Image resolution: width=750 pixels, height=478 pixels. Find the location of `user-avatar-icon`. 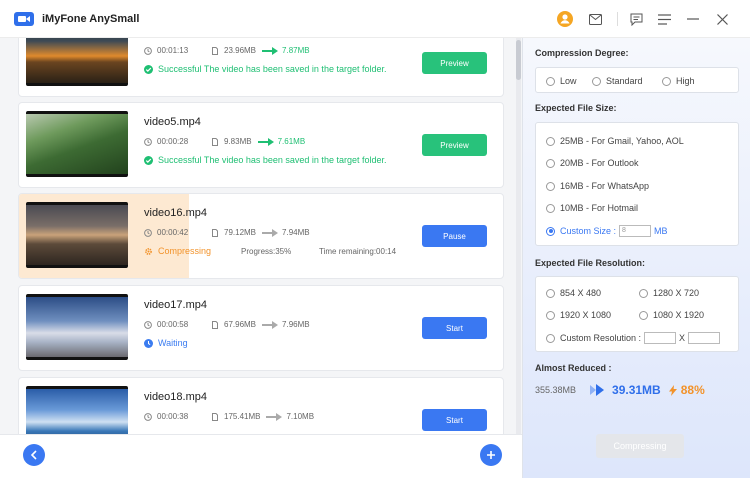

user-avatar-icon is located at coordinates (565, 19).